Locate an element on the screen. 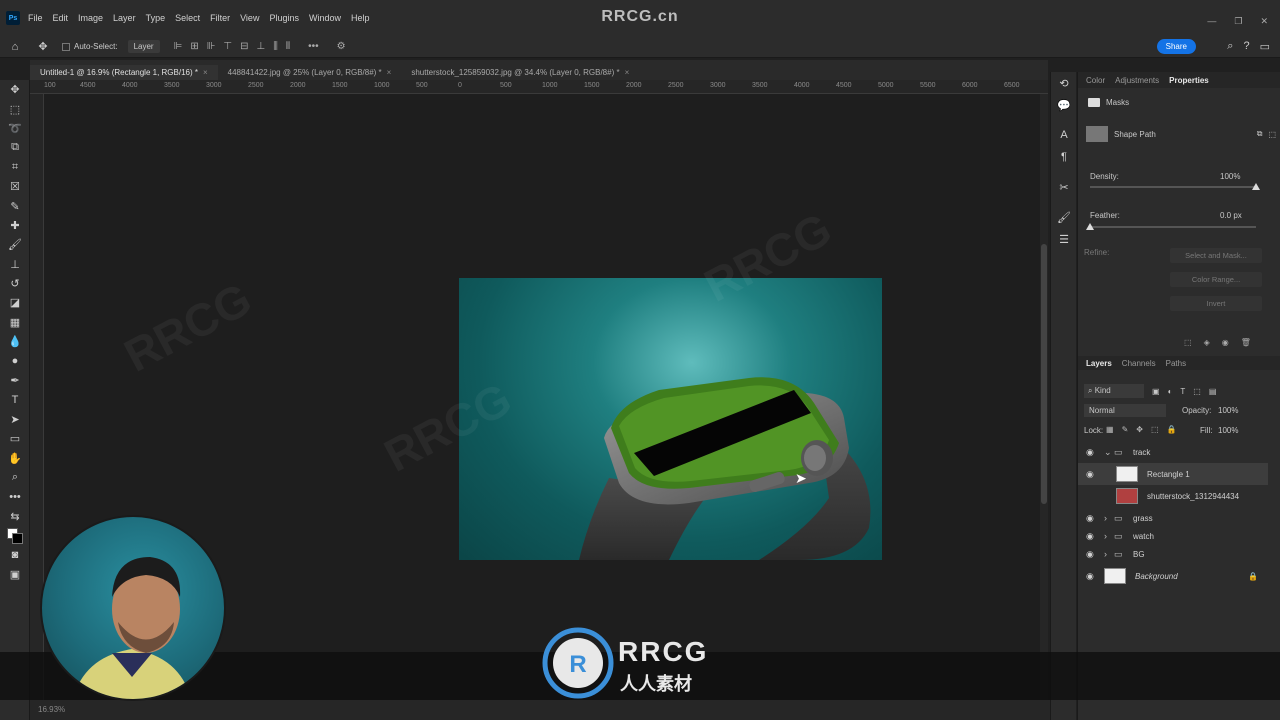  doc-tab-448841422: 448841422.jpg @ 25% (Layer 0, RGB/8#) * × is located at coordinates (310, 72).